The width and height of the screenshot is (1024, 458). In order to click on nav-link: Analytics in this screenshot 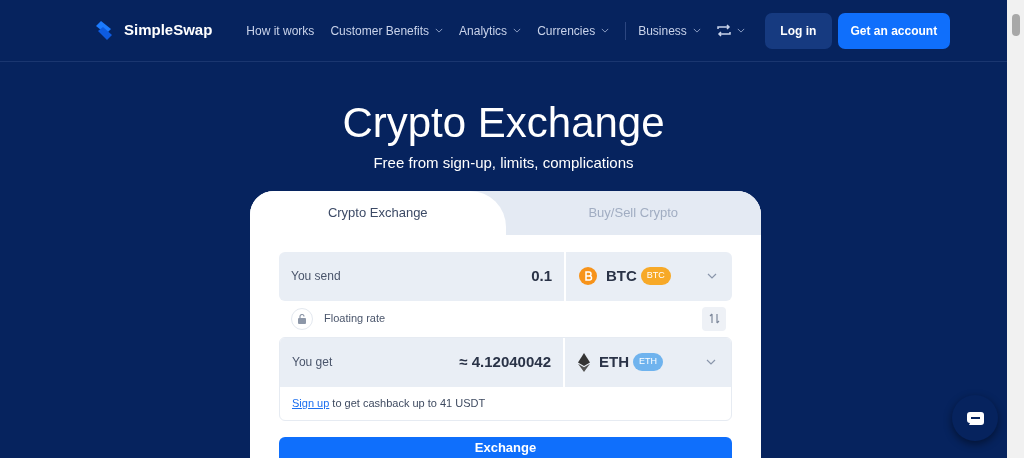, I will do `click(490, 30)`.